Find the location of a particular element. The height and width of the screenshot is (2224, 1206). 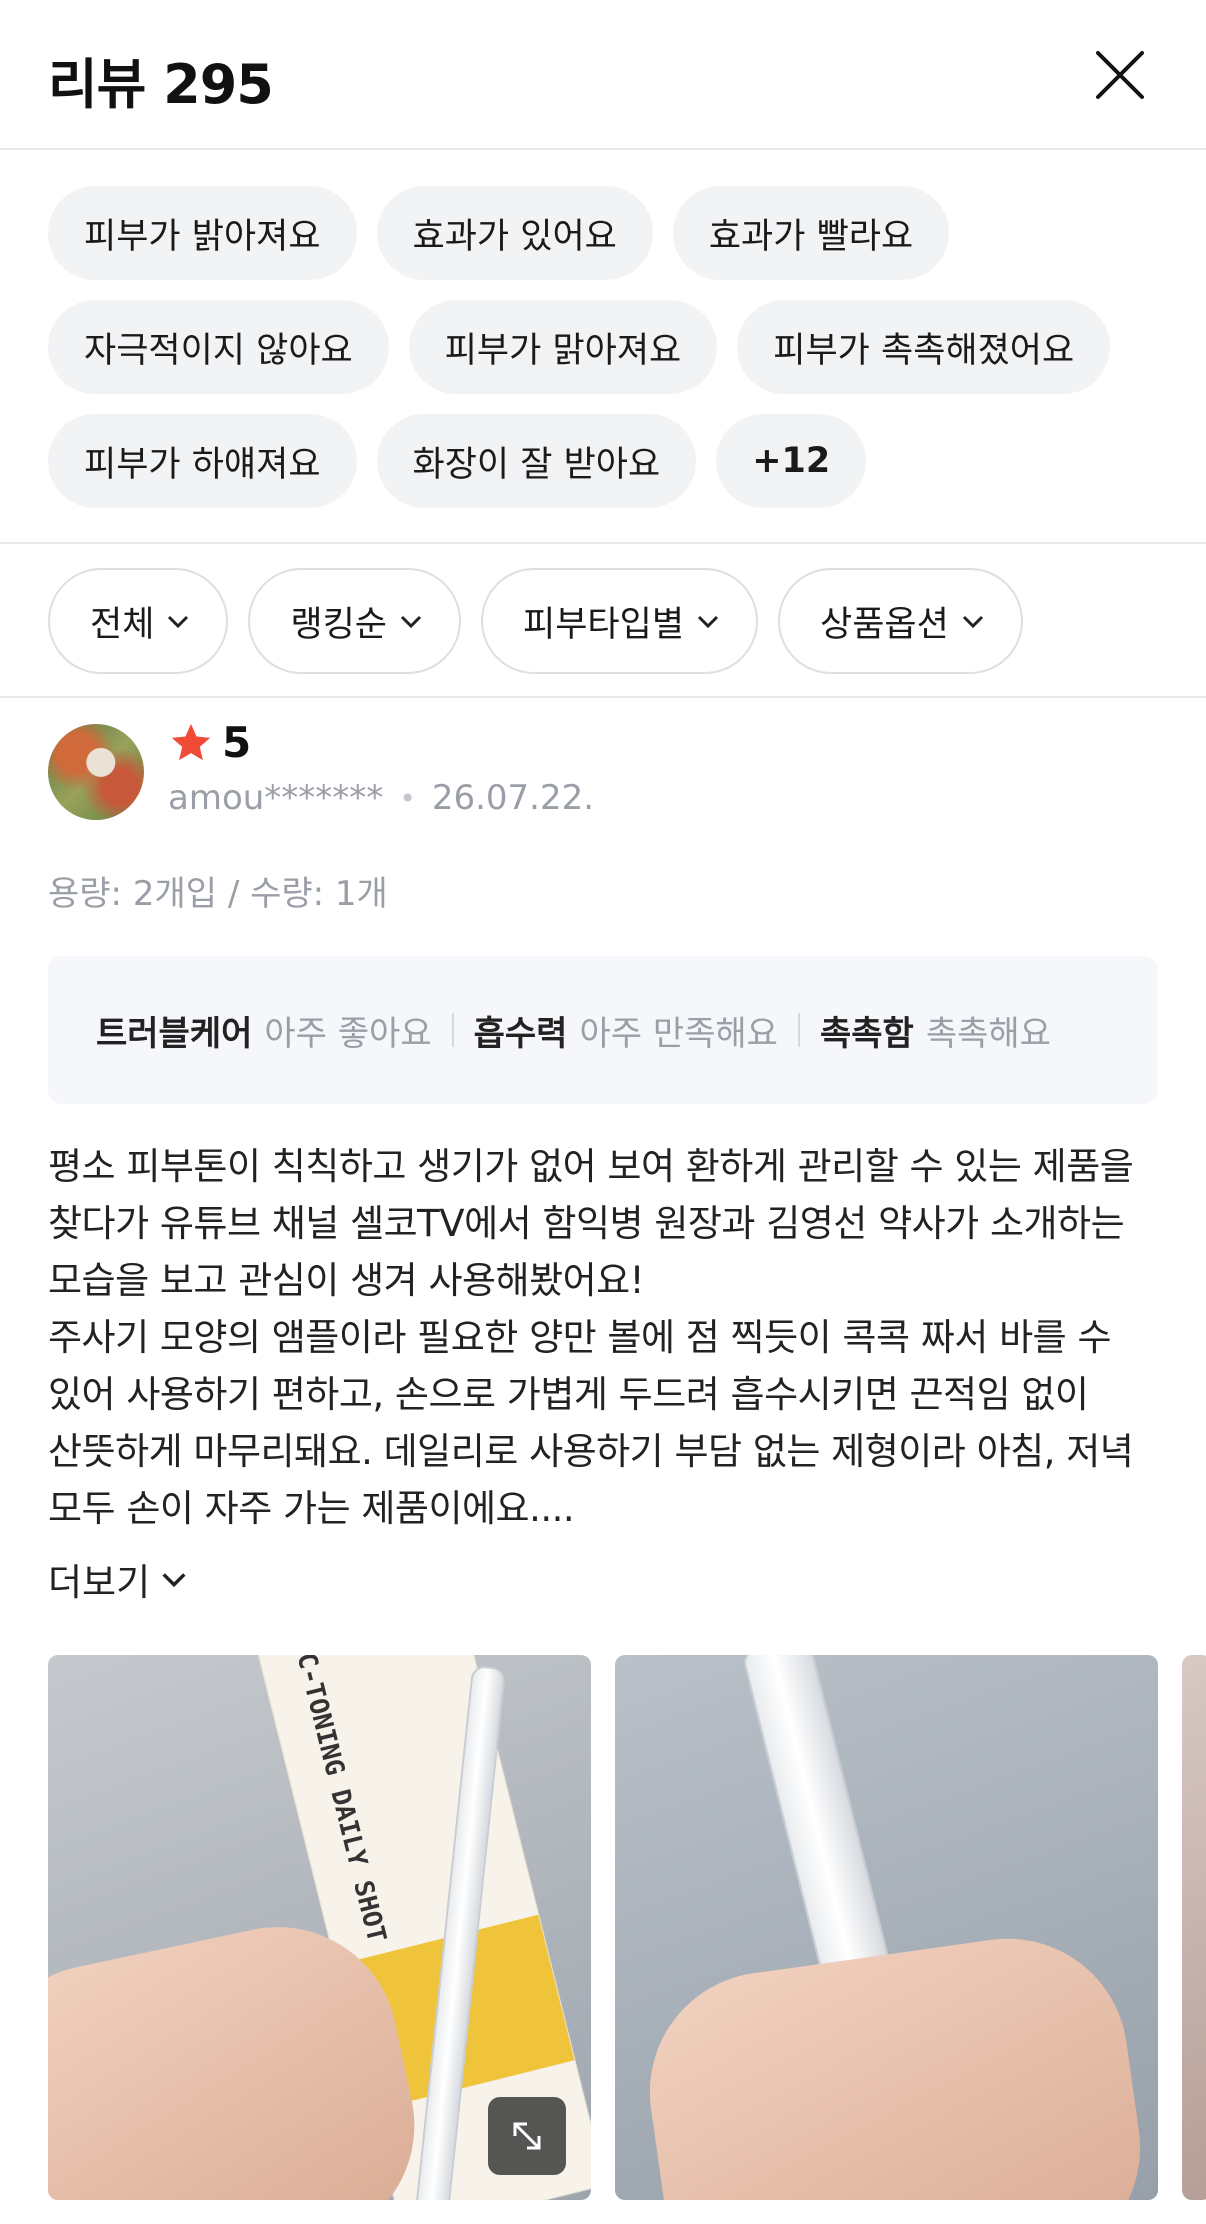

product-box-text: C-TONING DAILY SHOT is located at coordinates (341, 1800).